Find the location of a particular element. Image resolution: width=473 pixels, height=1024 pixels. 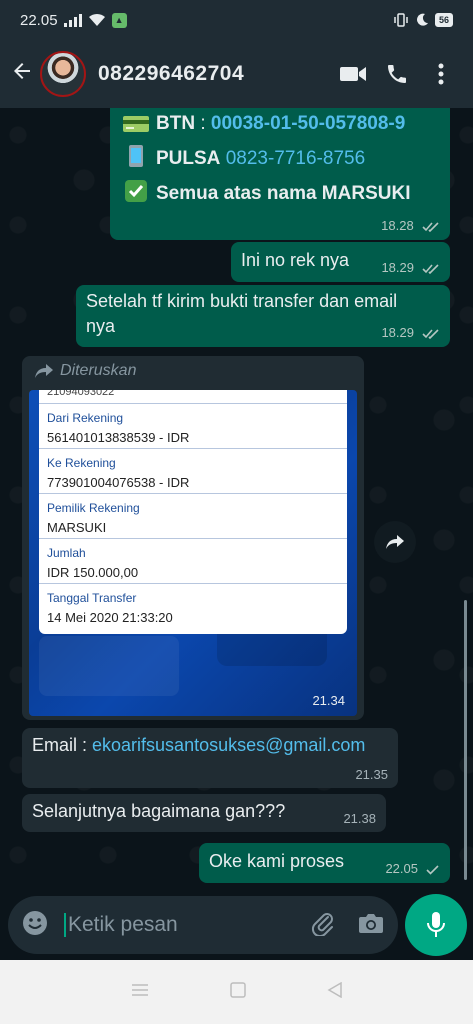

check-mark-icon is located at coordinates (136, 191).